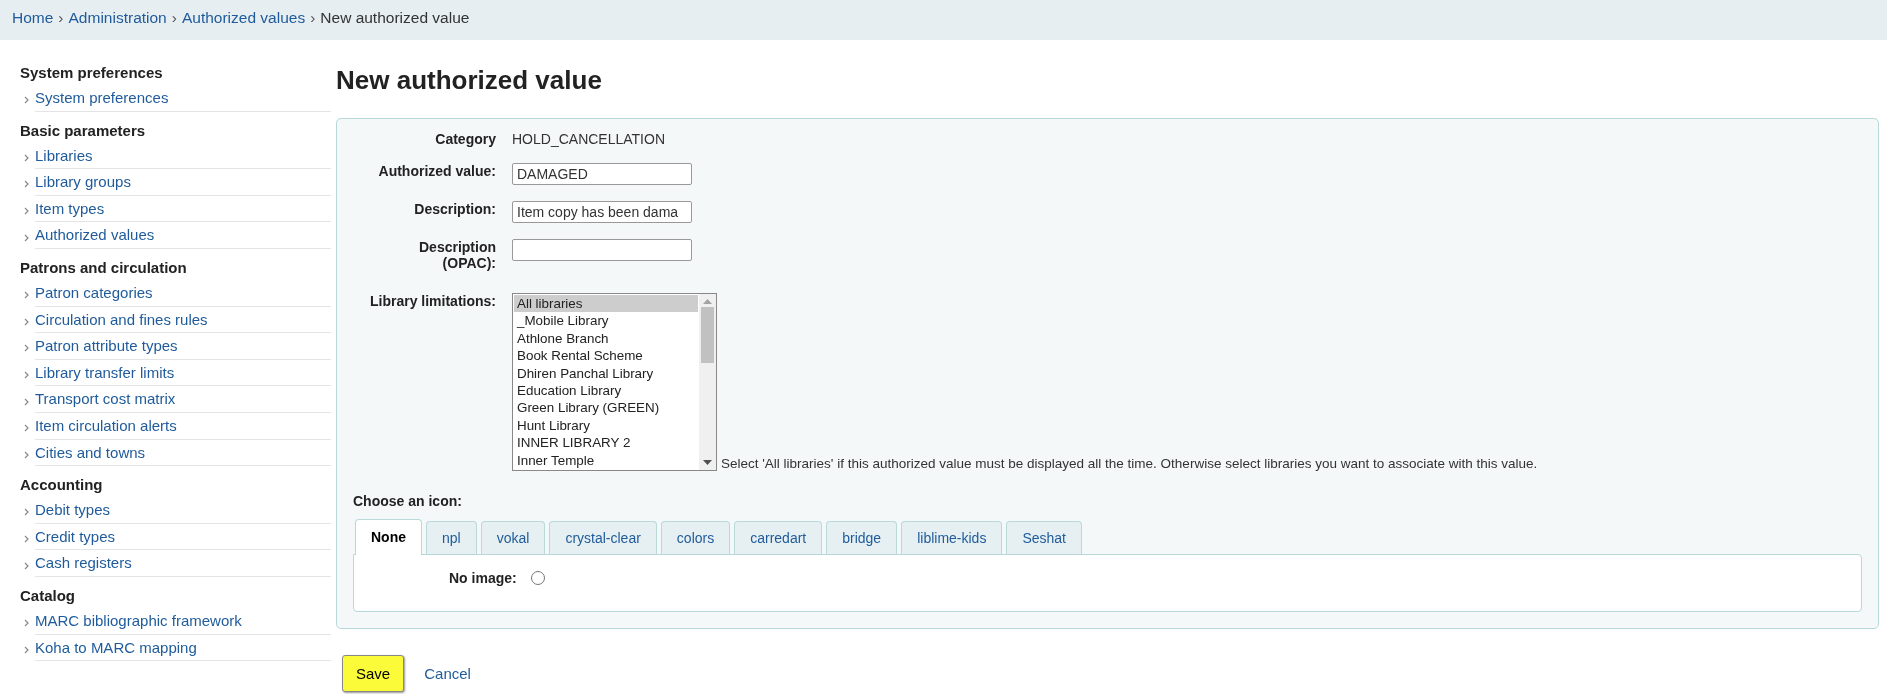 The width and height of the screenshot is (1887, 694). What do you see at coordinates (1129, 463) in the screenshot?
I see `hint-text: Select 'All libraries' if this authorized value must be displayed all the time. Otherwise select libraries you want to associate with this value.` at bounding box center [1129, 463].